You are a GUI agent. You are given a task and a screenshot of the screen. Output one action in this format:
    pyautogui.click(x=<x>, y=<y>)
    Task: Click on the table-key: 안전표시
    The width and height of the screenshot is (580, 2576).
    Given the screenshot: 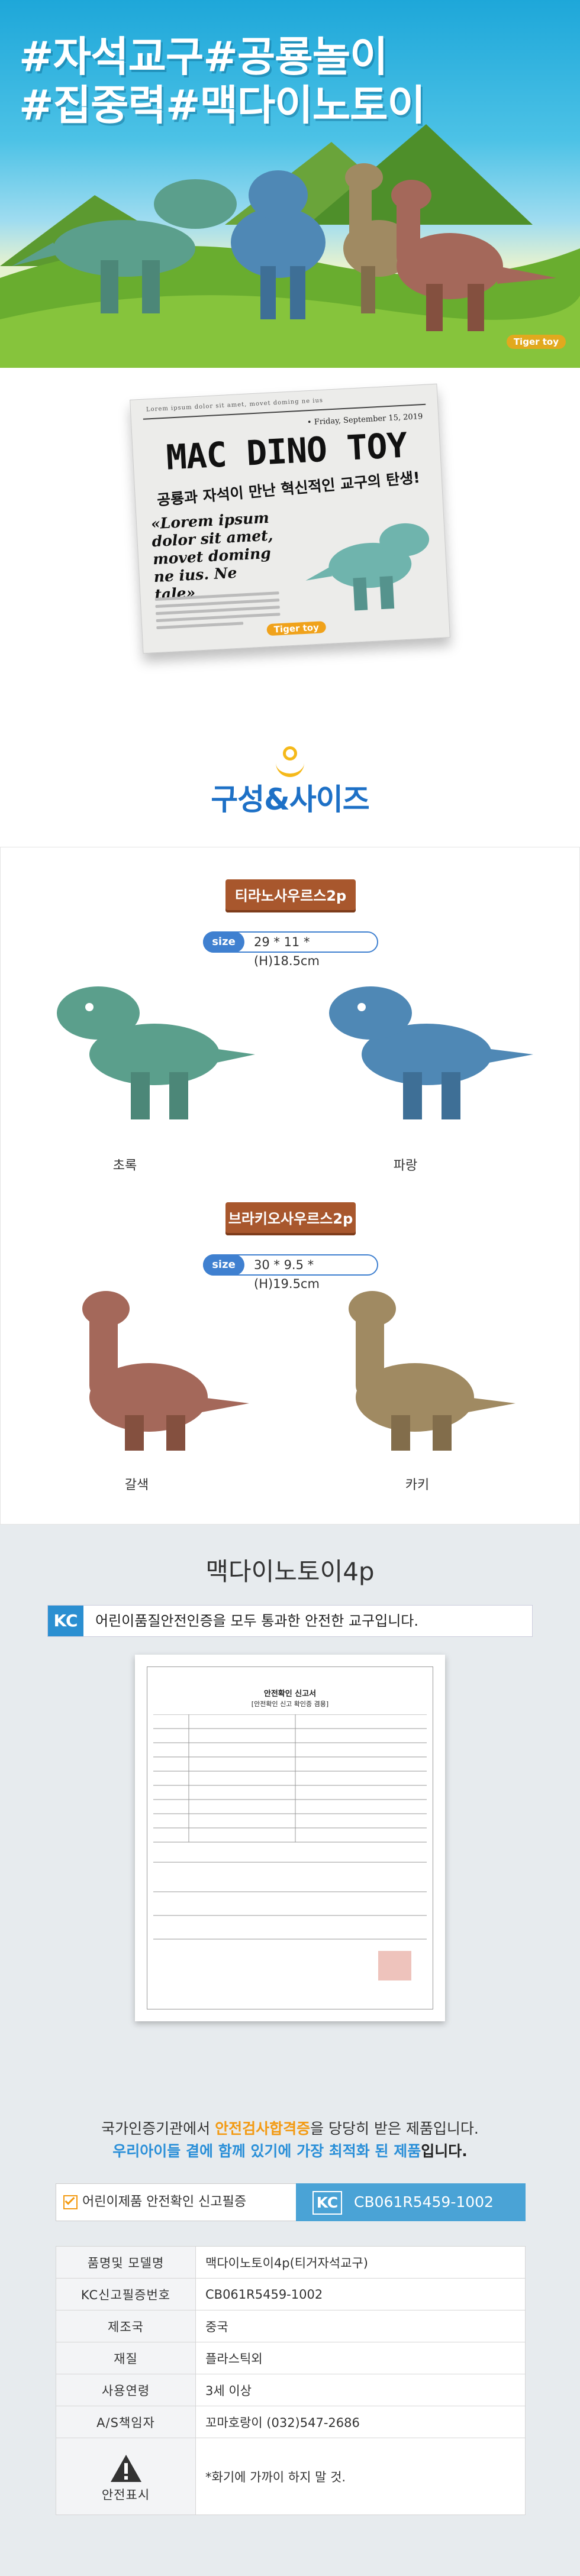 What is the action you would take?
    pyautogui.click(x=126, y=2477)
    